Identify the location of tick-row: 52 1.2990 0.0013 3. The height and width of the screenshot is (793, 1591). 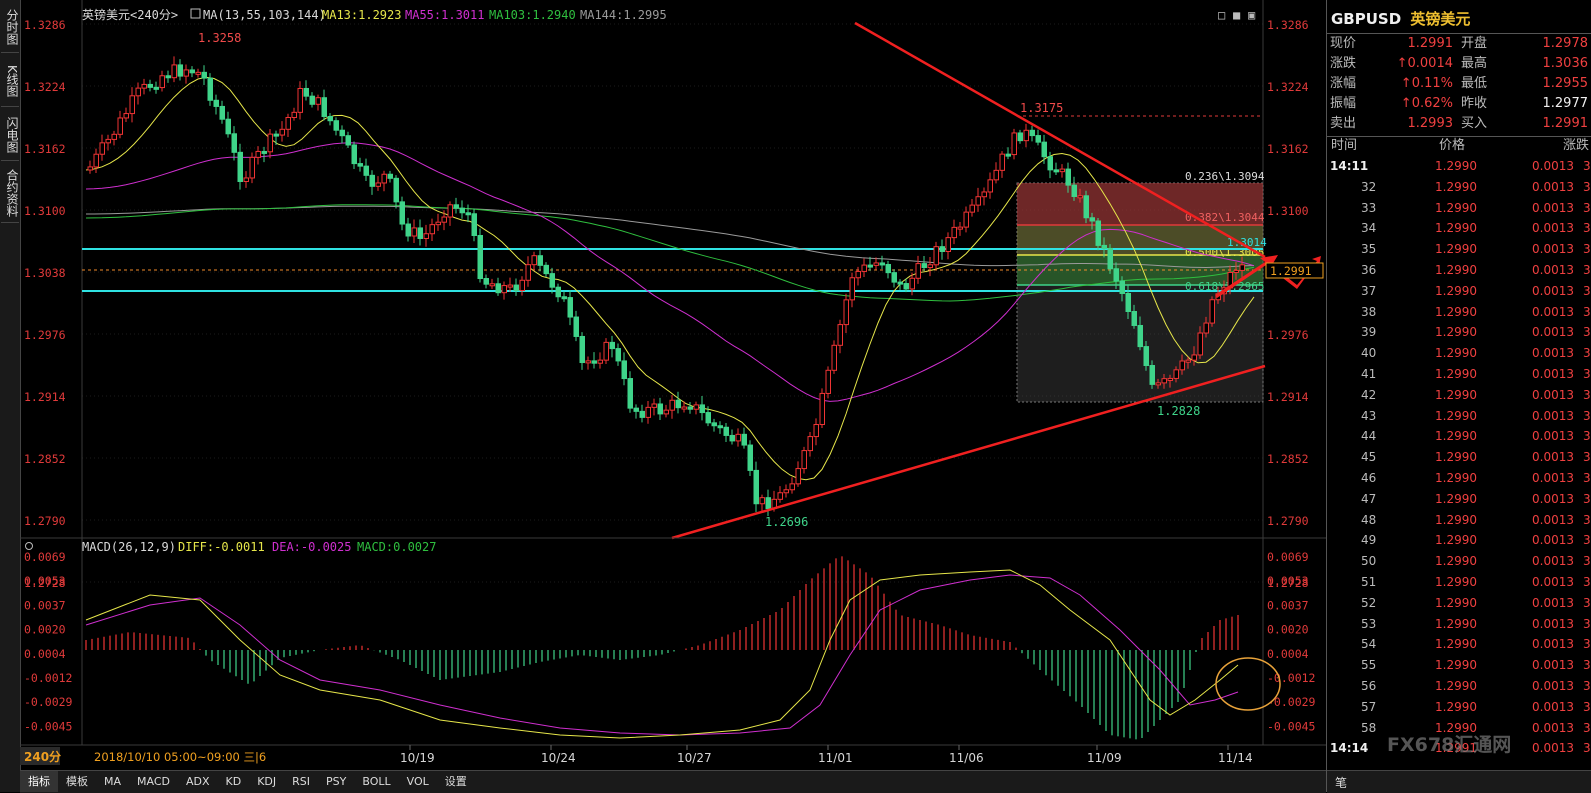
(1459, 603).